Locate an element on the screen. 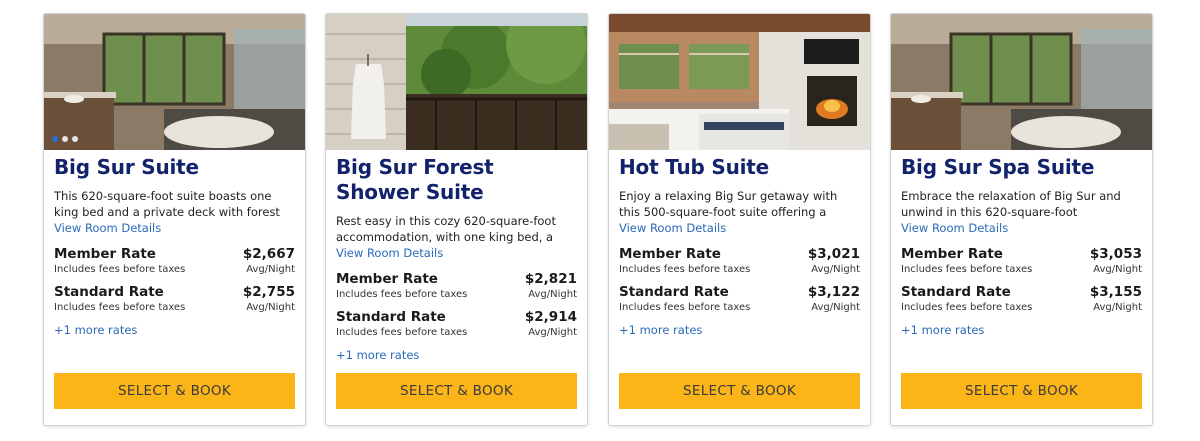  rate-price: $2,667 is located at coordinates (268, 254).